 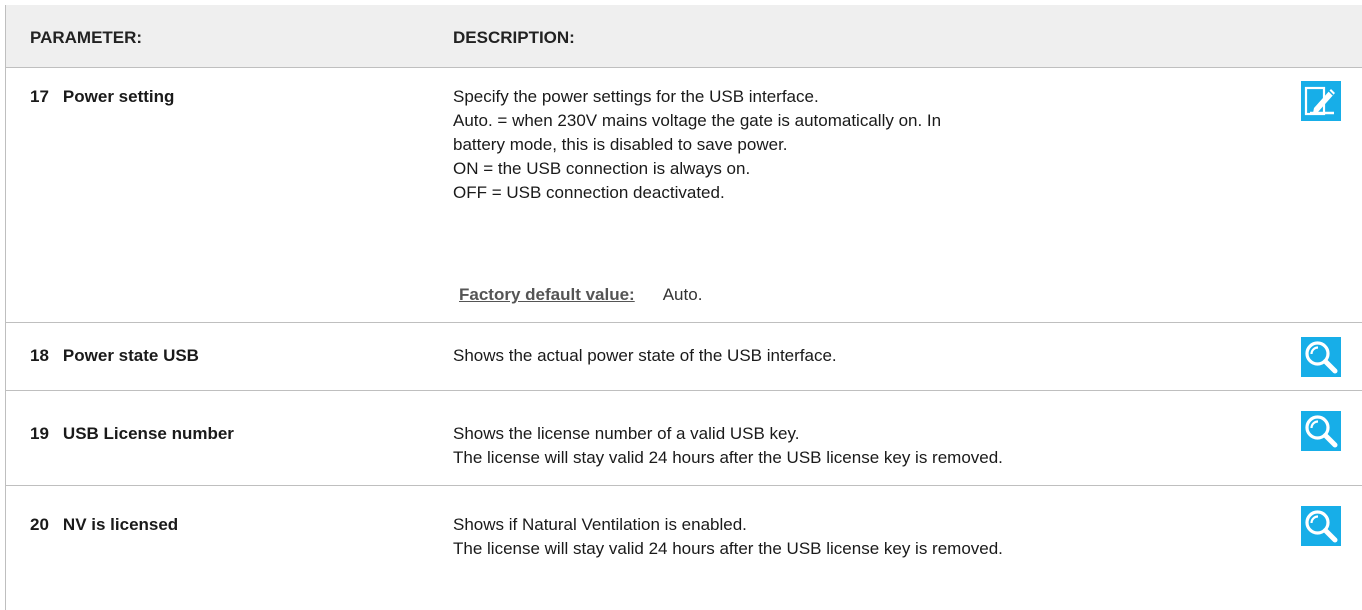 I want to click on parameter-name: NV is licensed, so click(x=120, y=524).